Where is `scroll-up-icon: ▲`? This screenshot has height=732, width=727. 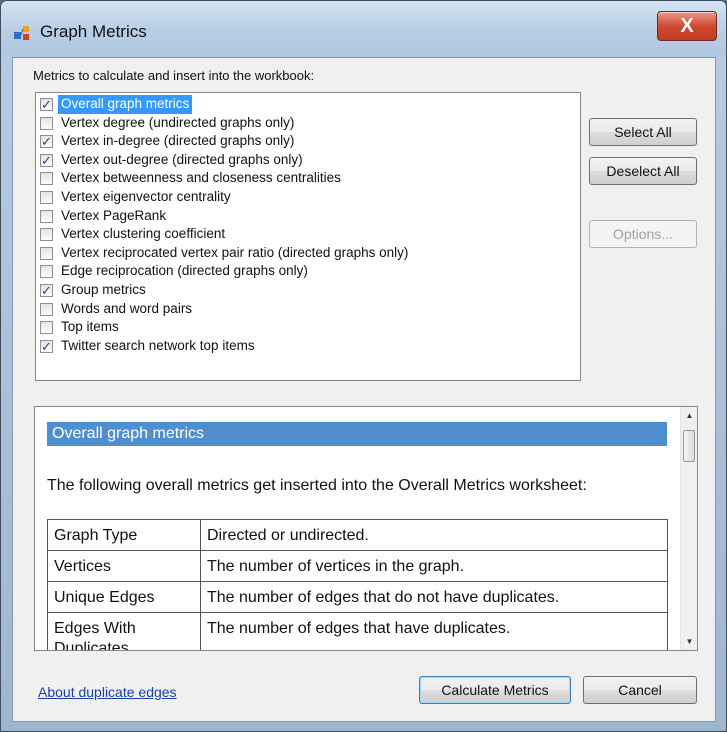 scroll-up-icon: ▲ is located at coordinates (689, 415).